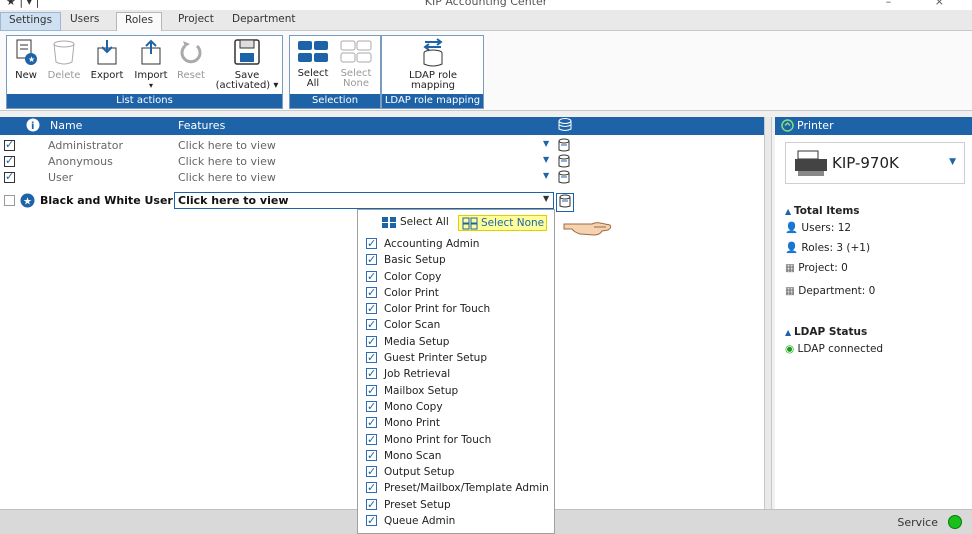 This screenshot has height=534, width=972. What do you see at coordinates (588, 229) in the screenshot?
I see `pointing-hand-icon` at bounding box center [588, 229].